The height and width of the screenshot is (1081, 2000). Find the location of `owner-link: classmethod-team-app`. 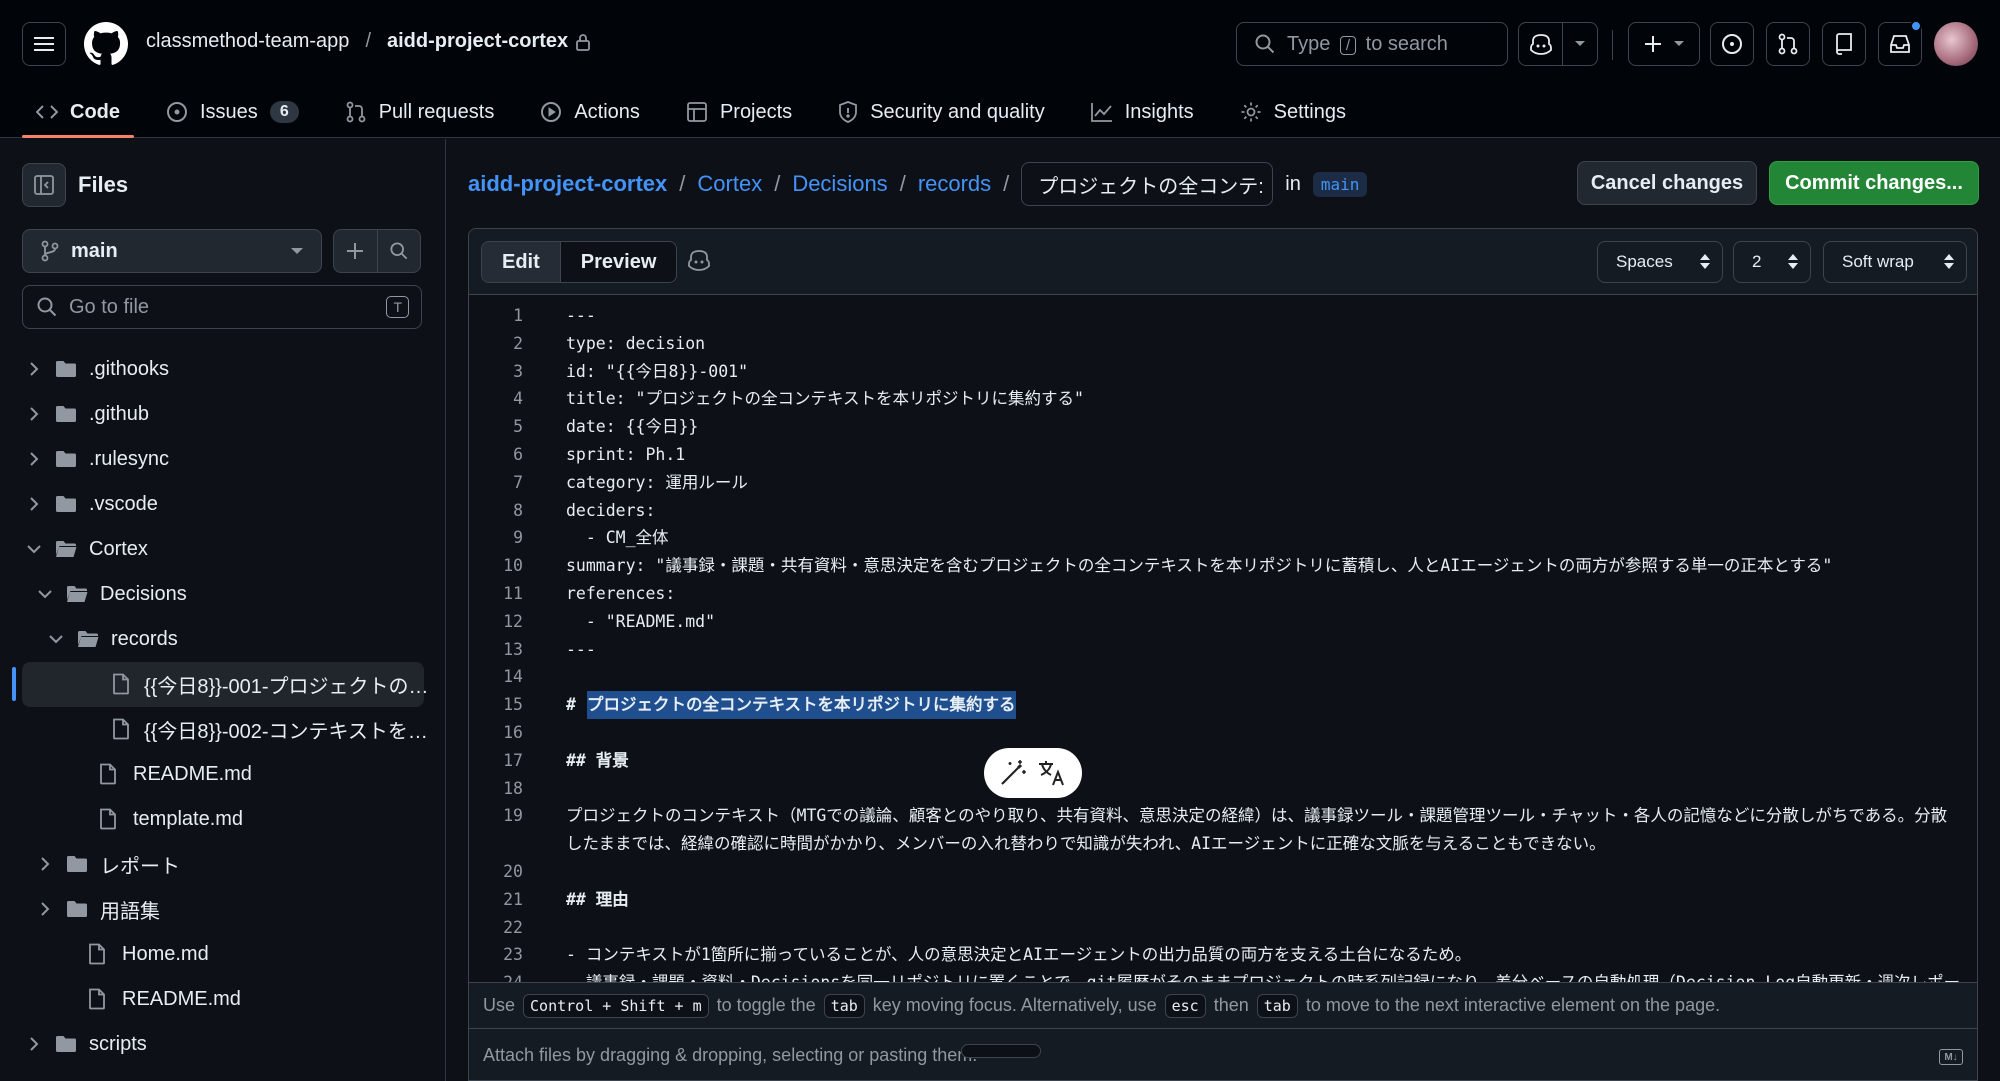

owner-link: classmethod-team-app is located at coordinates (247, 41).